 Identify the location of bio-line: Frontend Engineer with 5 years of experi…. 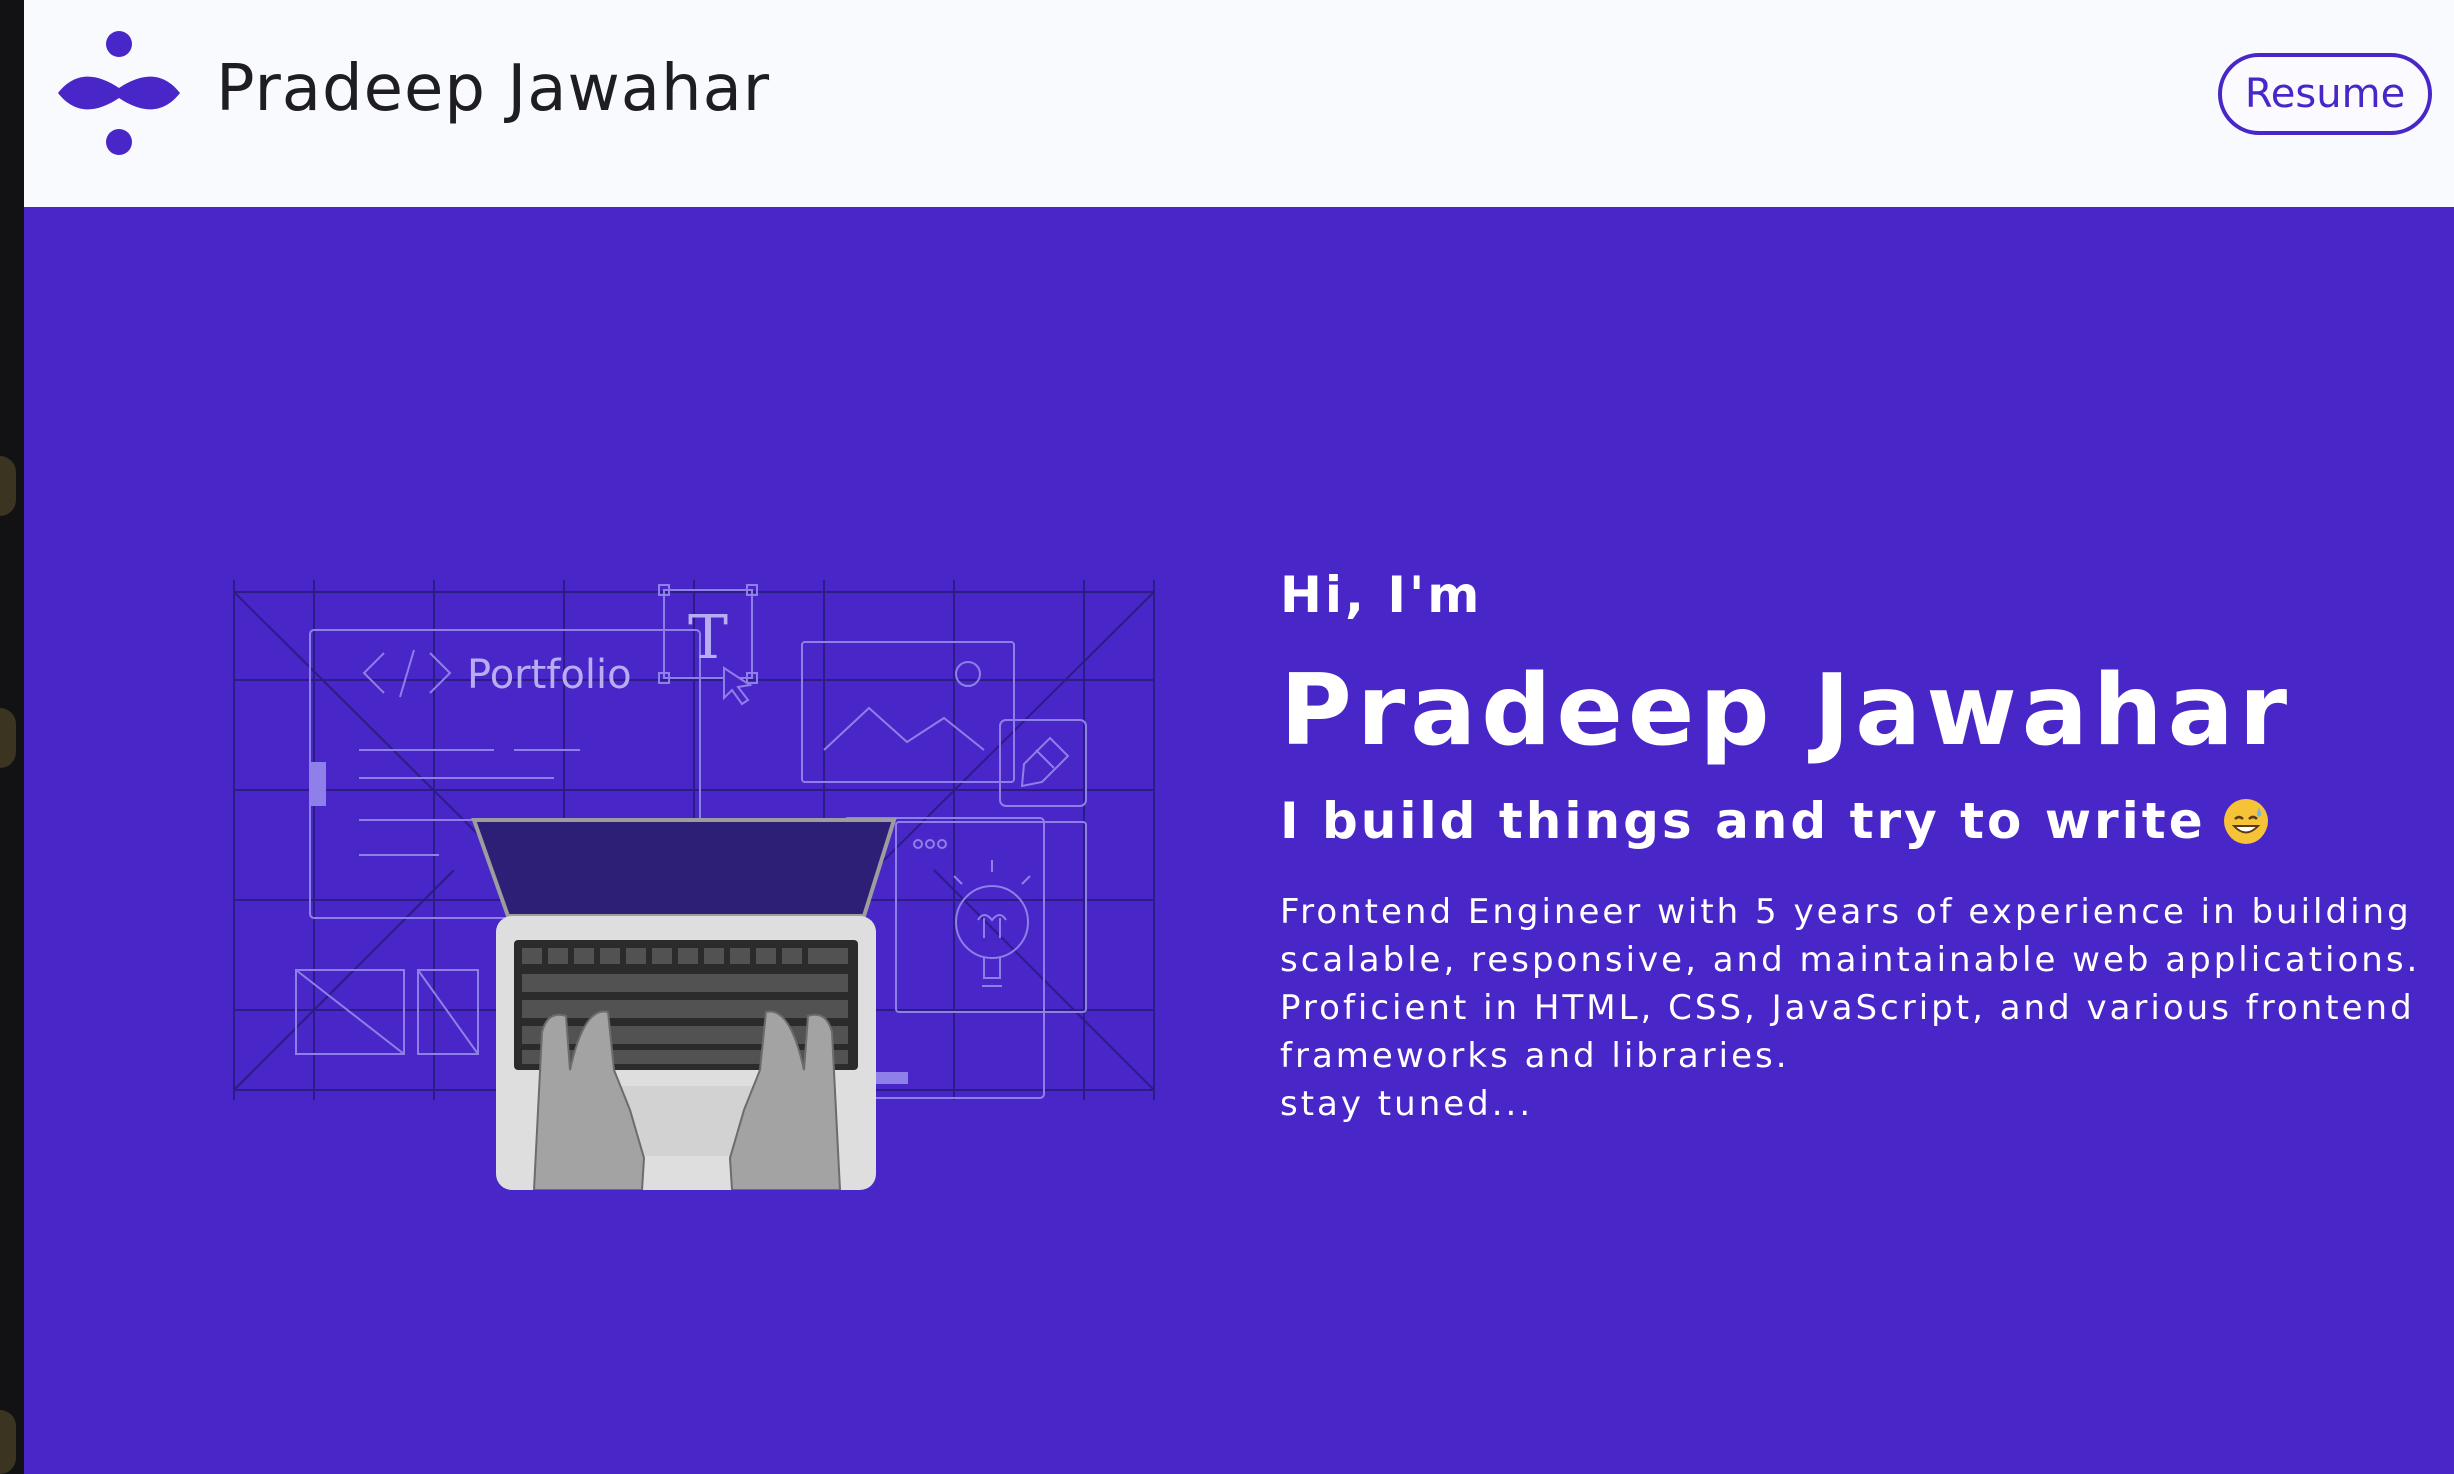
(1846, 912).